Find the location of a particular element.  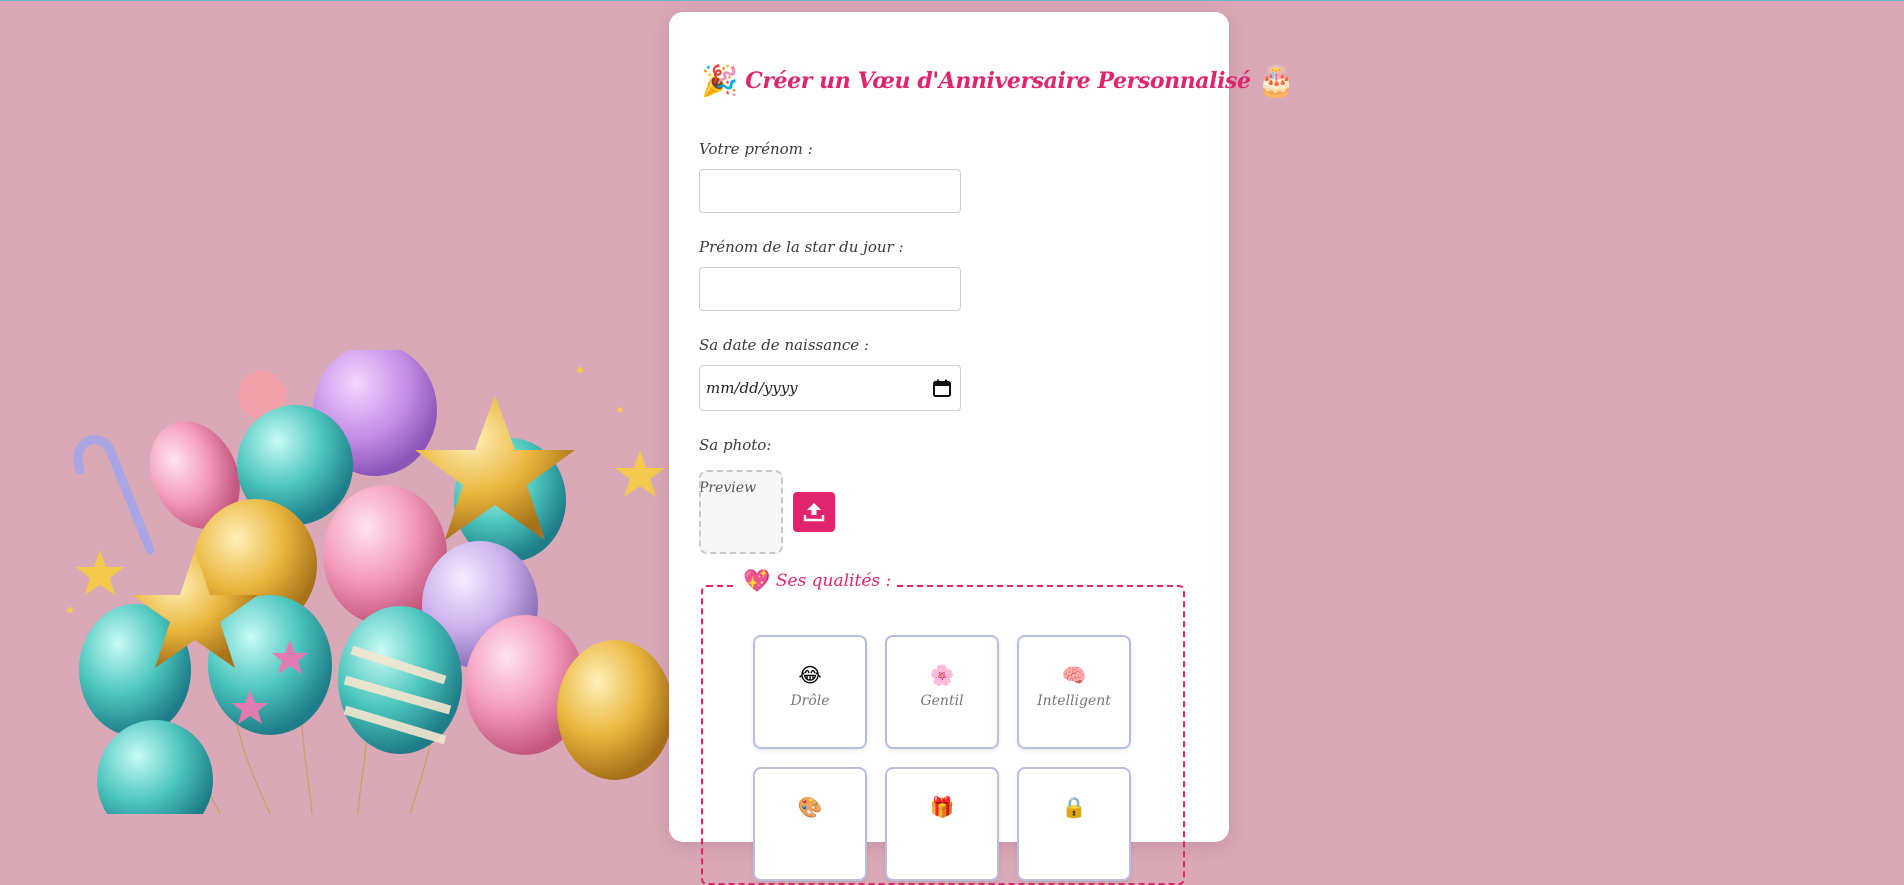

laughing-face-icon: 😂 is located at coordinates (810, 675).